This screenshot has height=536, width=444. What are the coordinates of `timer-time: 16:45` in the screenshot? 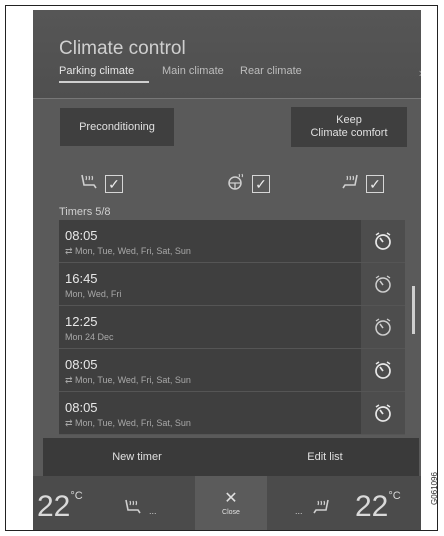 It's located at (81, 278).